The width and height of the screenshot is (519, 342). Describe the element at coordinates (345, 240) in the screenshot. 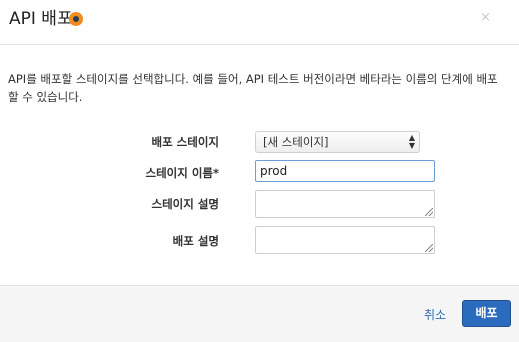

I see `deployment-description-textarea` at that location.